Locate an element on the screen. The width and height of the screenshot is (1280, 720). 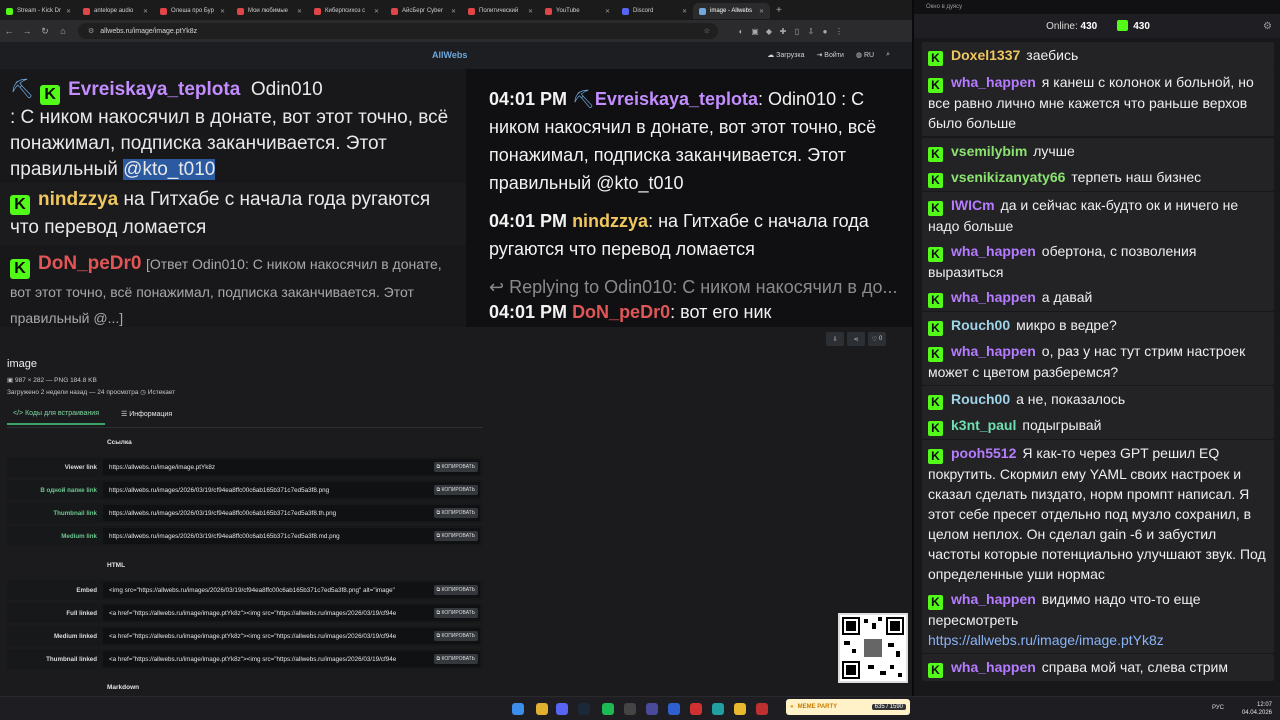
chat-link: https://allwebs.ru/image/image.ptYk8z is located at coordinates (1046, 640).